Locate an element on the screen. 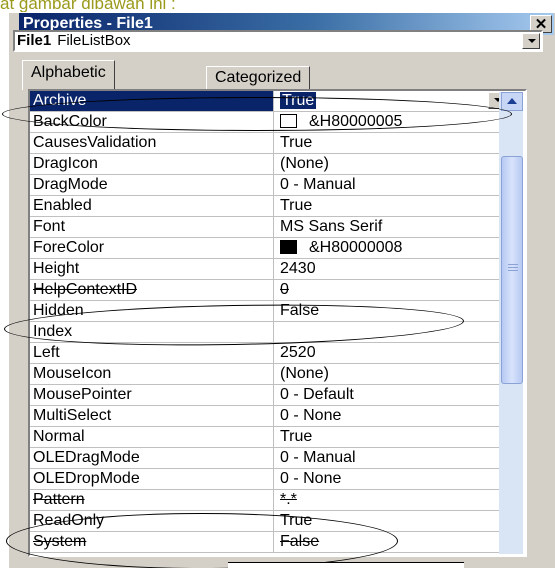 The image size is (555, 568). property-name: DragIcon is located at coordinates (152, 164).